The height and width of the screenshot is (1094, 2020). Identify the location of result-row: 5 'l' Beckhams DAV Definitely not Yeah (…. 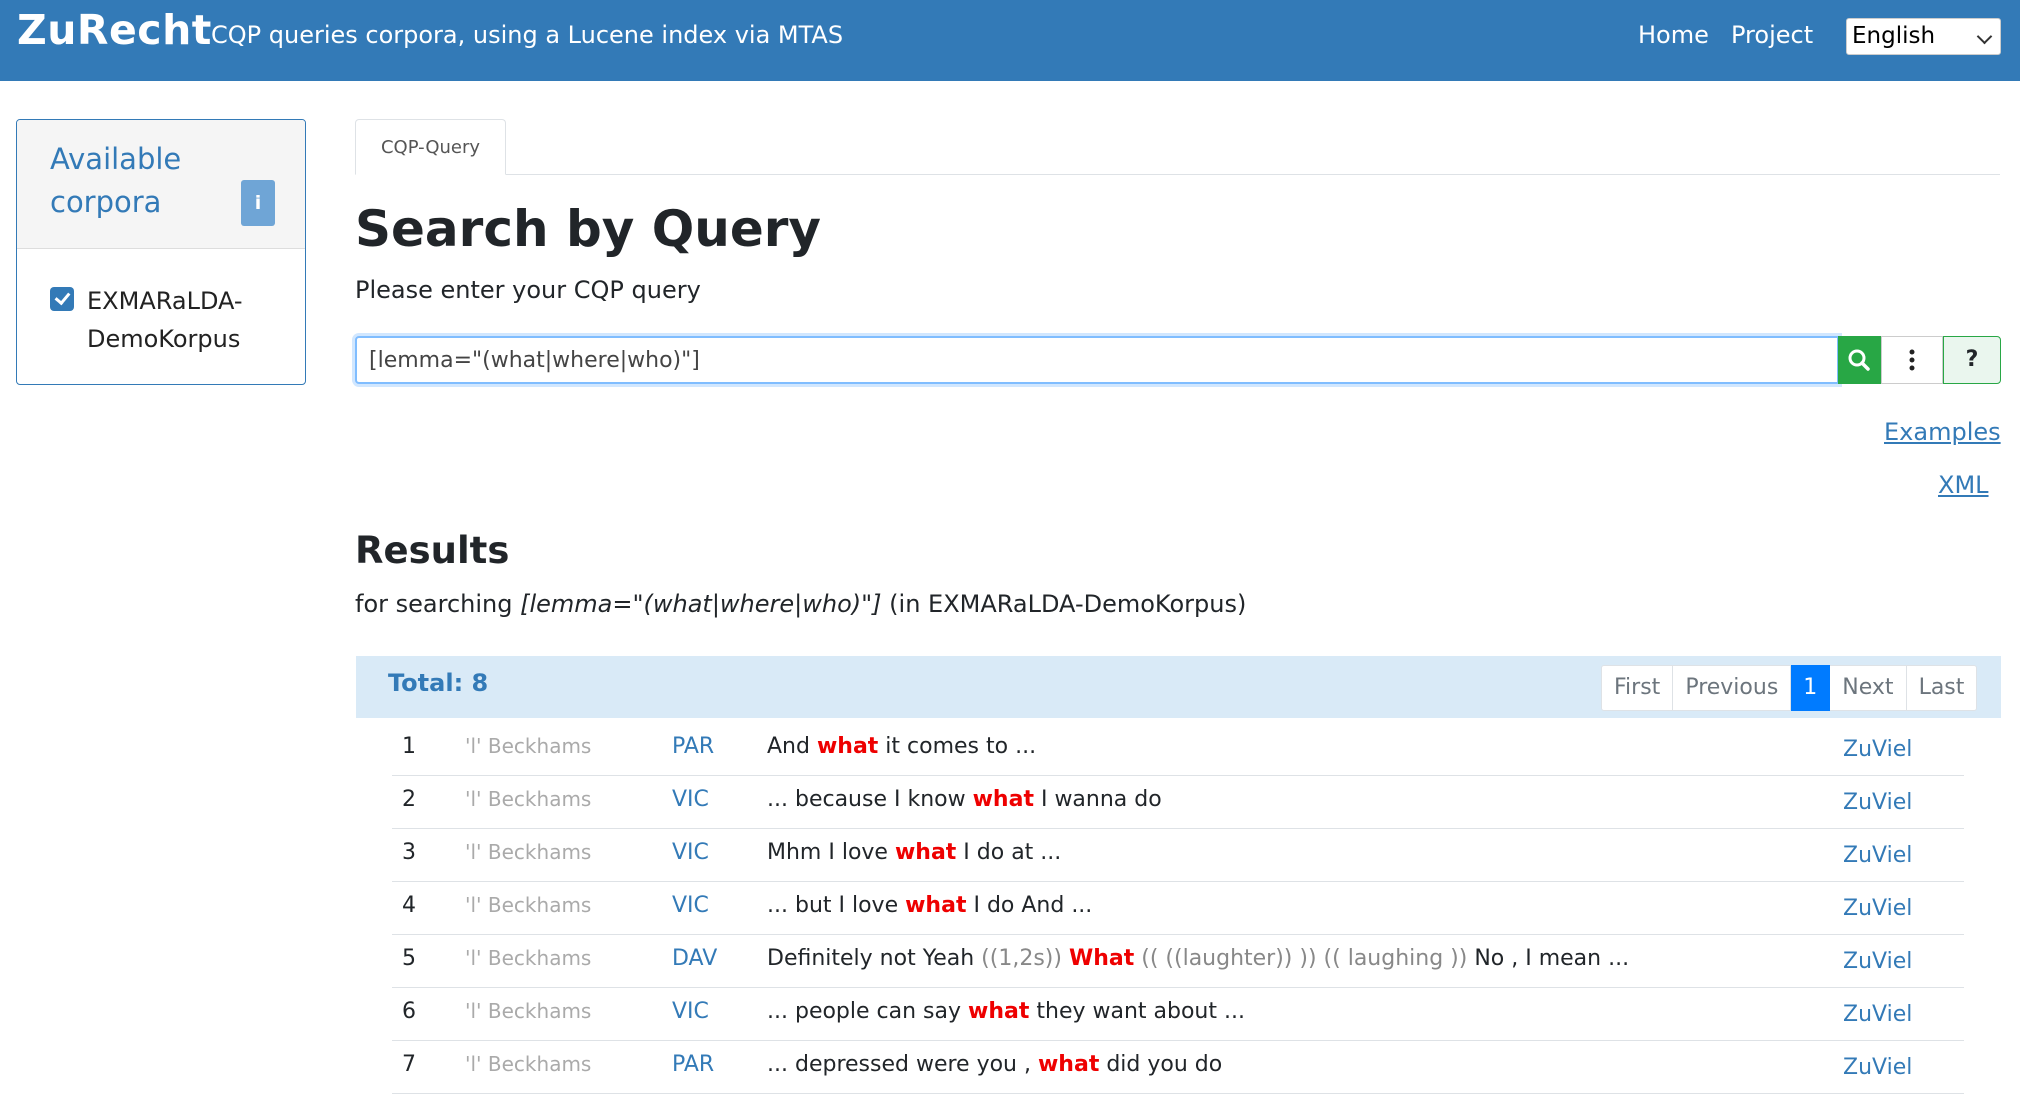
(1178, 961).